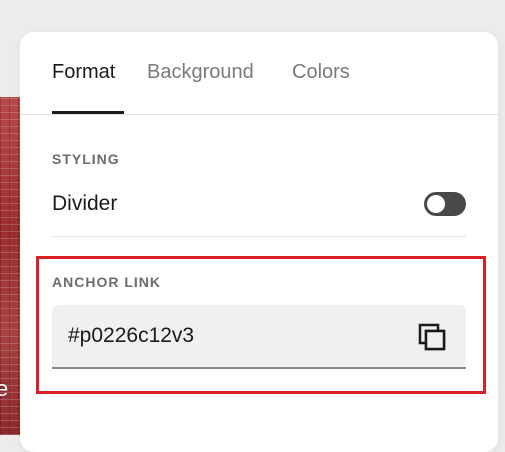  What do you see at coordinates (321, 72) in the screenshot?
I see `tab-colors: Colors` at bounding box center [321, 72].